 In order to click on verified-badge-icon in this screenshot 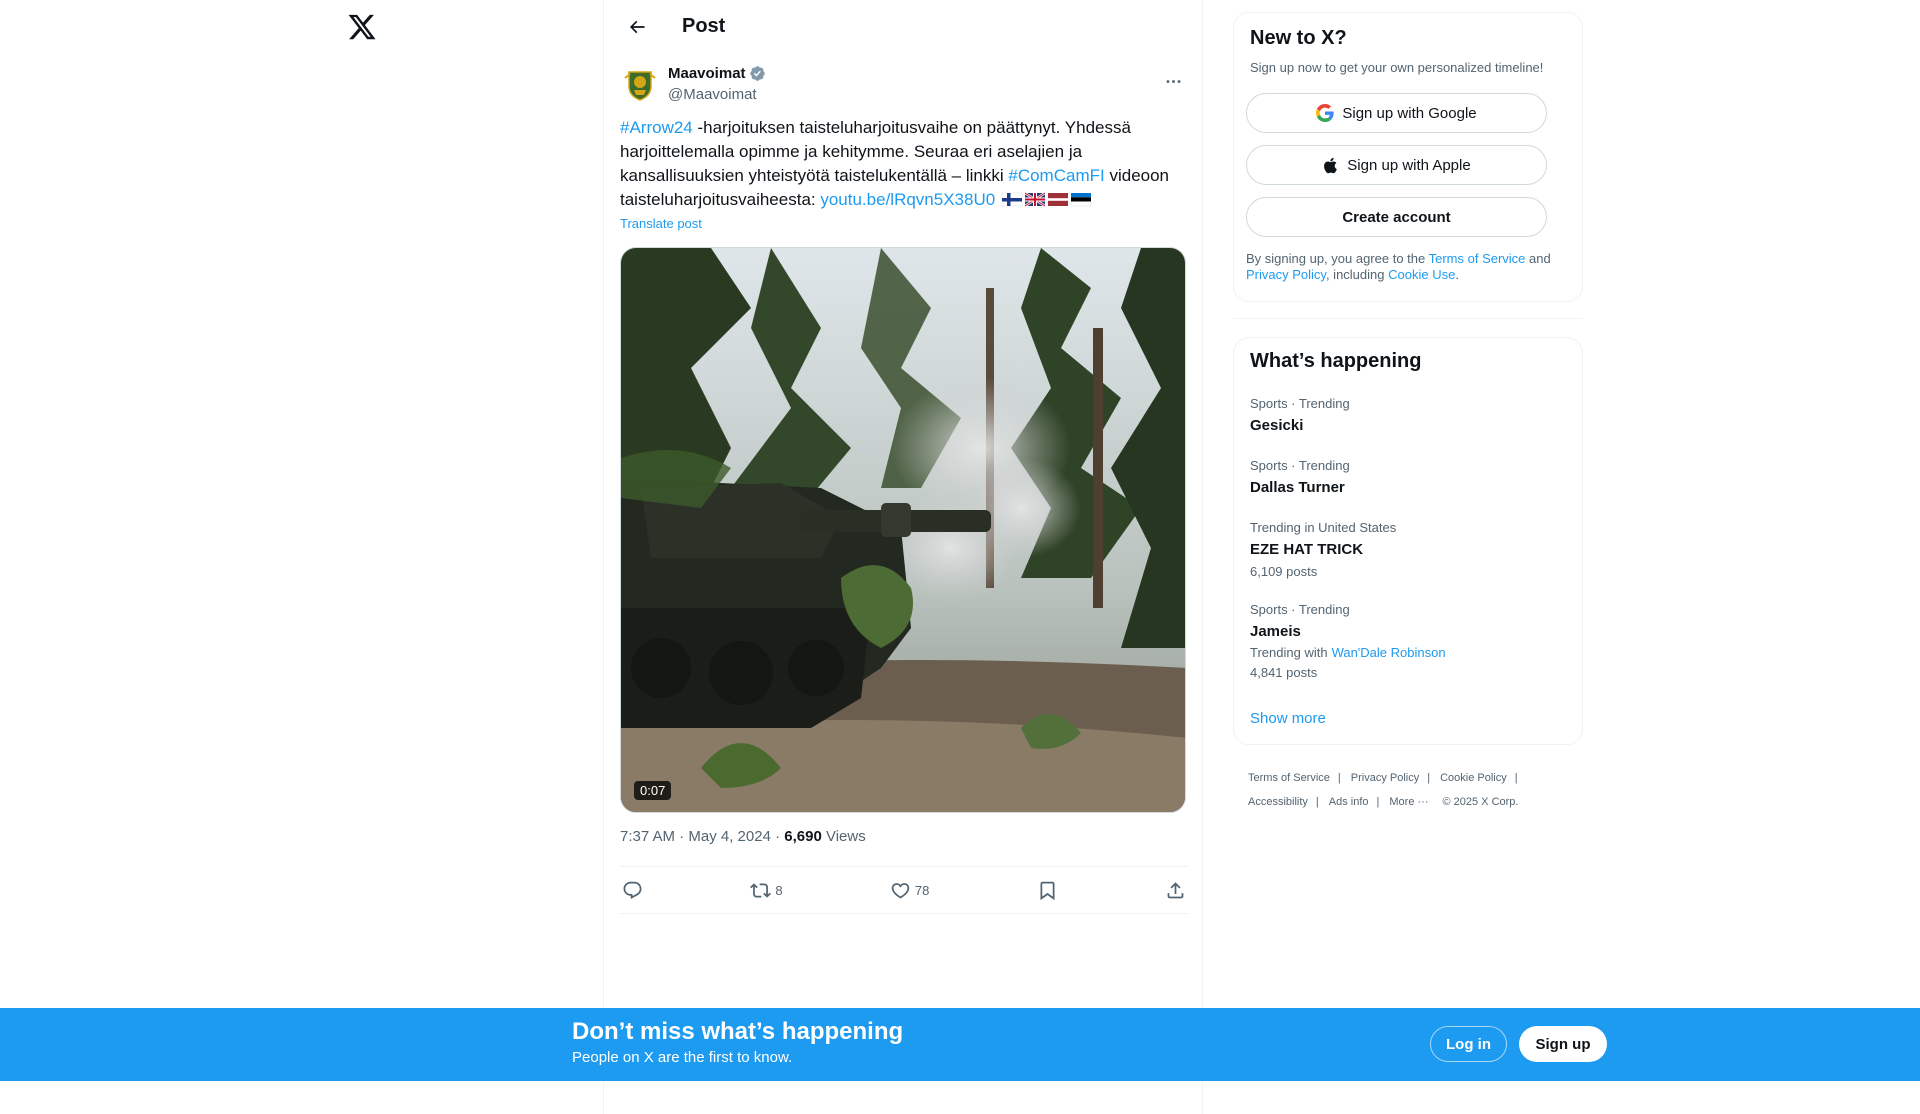, I will do `click(757, 73)`.